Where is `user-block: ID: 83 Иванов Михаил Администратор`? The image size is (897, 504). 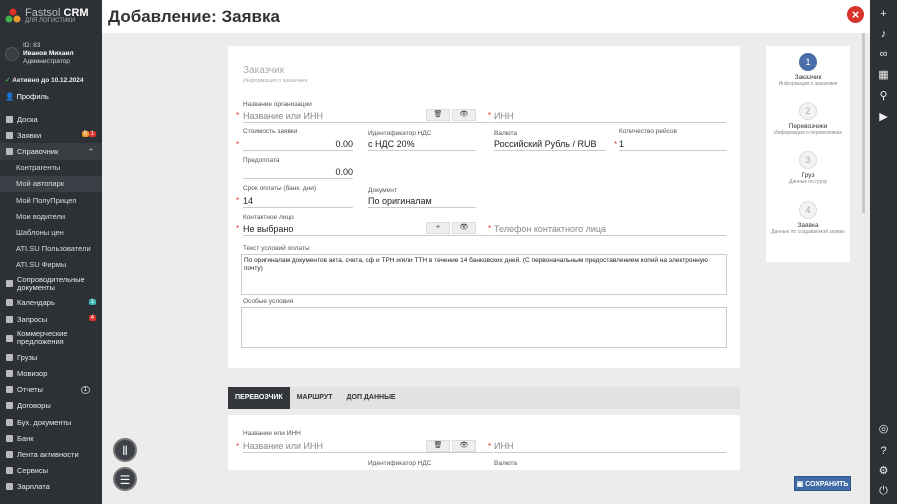
user-block: ID: 83 Иванов Михаил Администратор is located at coordinates (51, 51).